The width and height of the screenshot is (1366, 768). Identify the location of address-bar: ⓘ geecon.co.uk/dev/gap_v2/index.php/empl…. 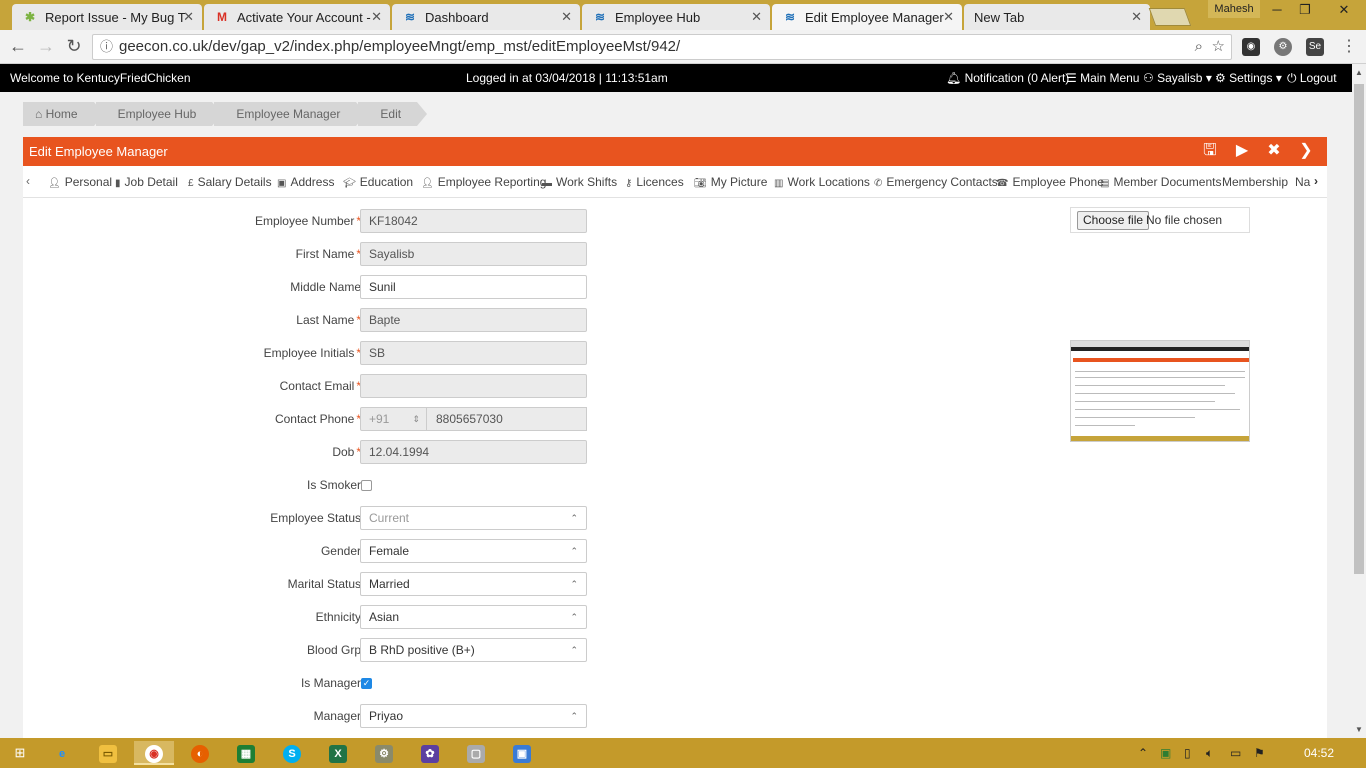
(662, 47).